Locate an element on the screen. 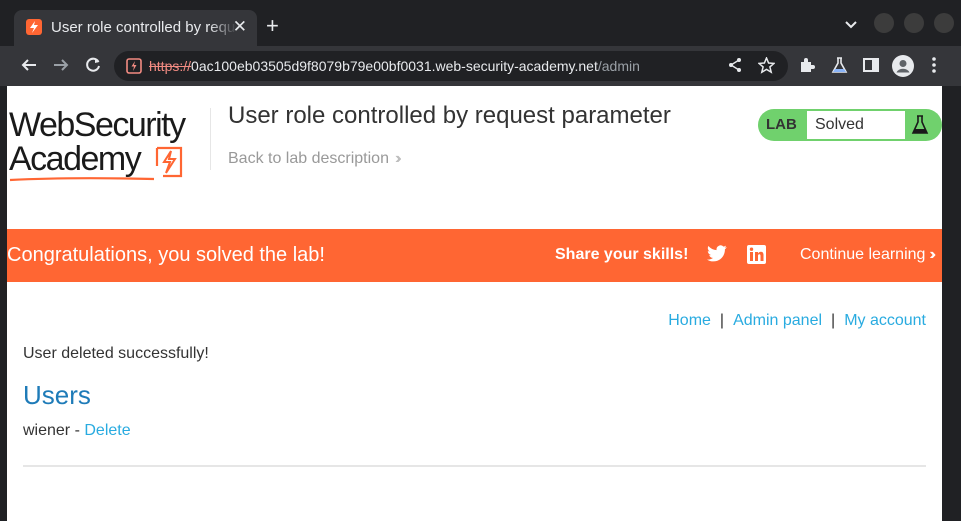 The image size is (961, 521). logo-line-2: Academy is located at coordinates (75, 159).